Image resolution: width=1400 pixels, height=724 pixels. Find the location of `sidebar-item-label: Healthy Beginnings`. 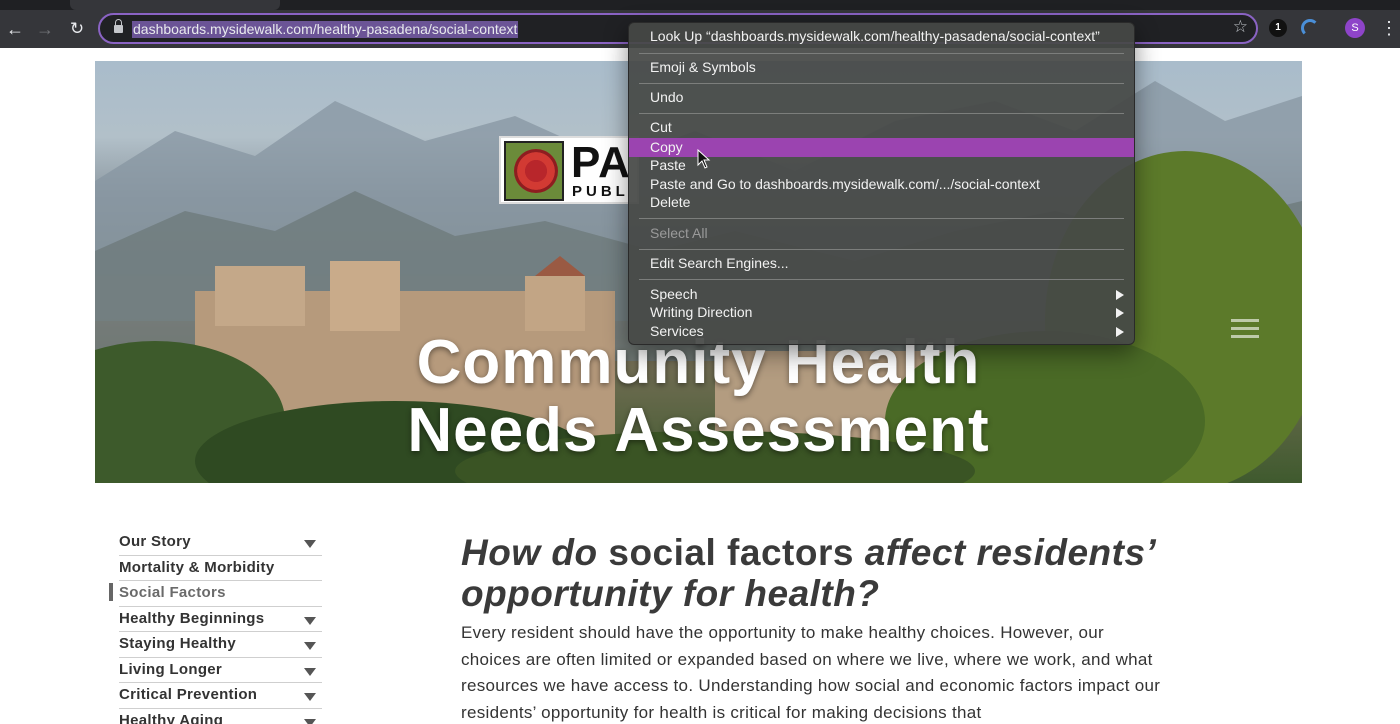

sidebar-item-label: Healthy Beginnings is located at coordinates (192, 618).